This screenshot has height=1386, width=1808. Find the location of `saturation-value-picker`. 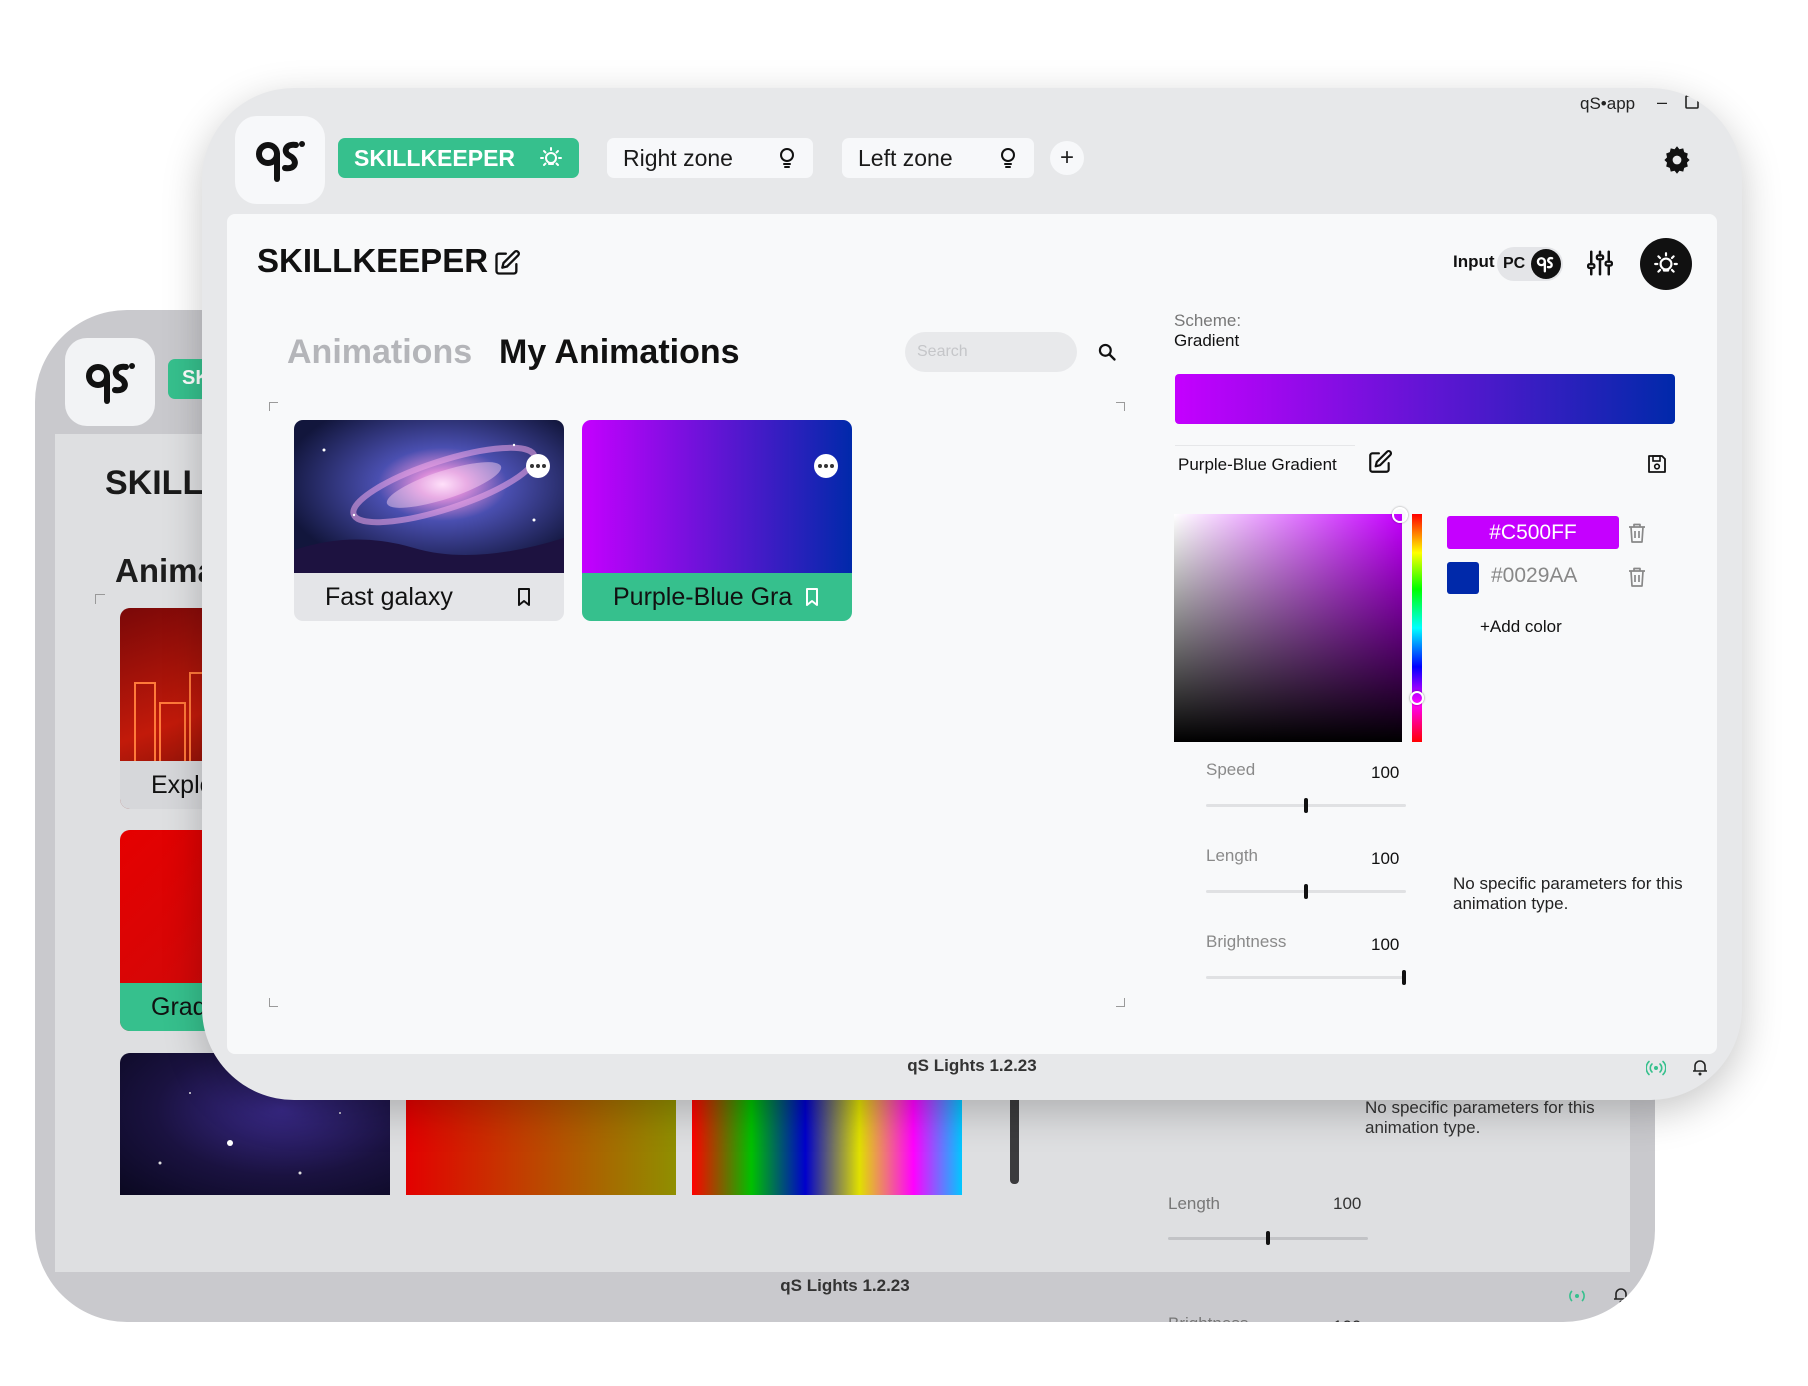

saturation-value-picker is located at coordinates (1288, 628).